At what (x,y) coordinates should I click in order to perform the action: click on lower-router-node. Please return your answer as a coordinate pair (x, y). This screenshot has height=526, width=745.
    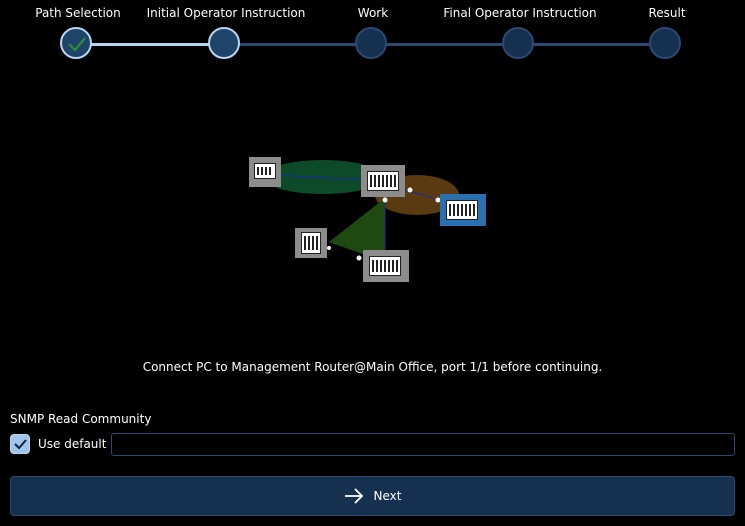
    Looking at the image, I should click on (386, 266).